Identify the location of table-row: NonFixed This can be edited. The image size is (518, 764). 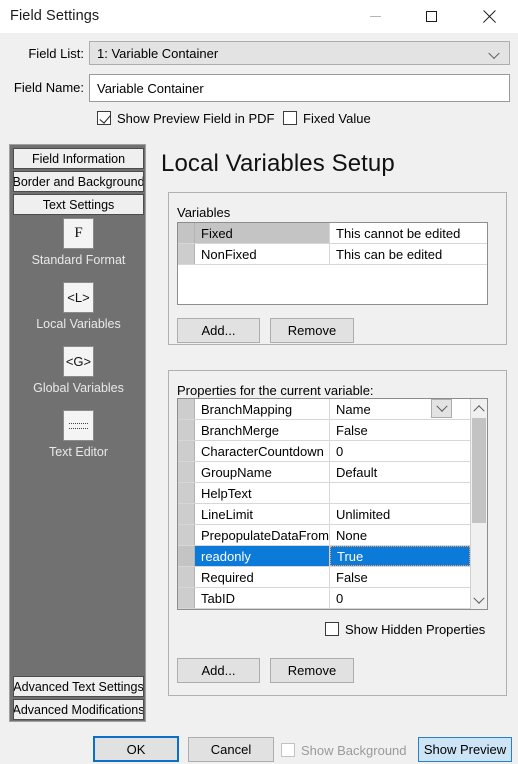
(332, 254).